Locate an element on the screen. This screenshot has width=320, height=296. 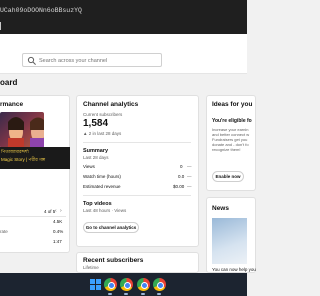
summary-row-value: $0.00 is located at coordinates (179, 186).